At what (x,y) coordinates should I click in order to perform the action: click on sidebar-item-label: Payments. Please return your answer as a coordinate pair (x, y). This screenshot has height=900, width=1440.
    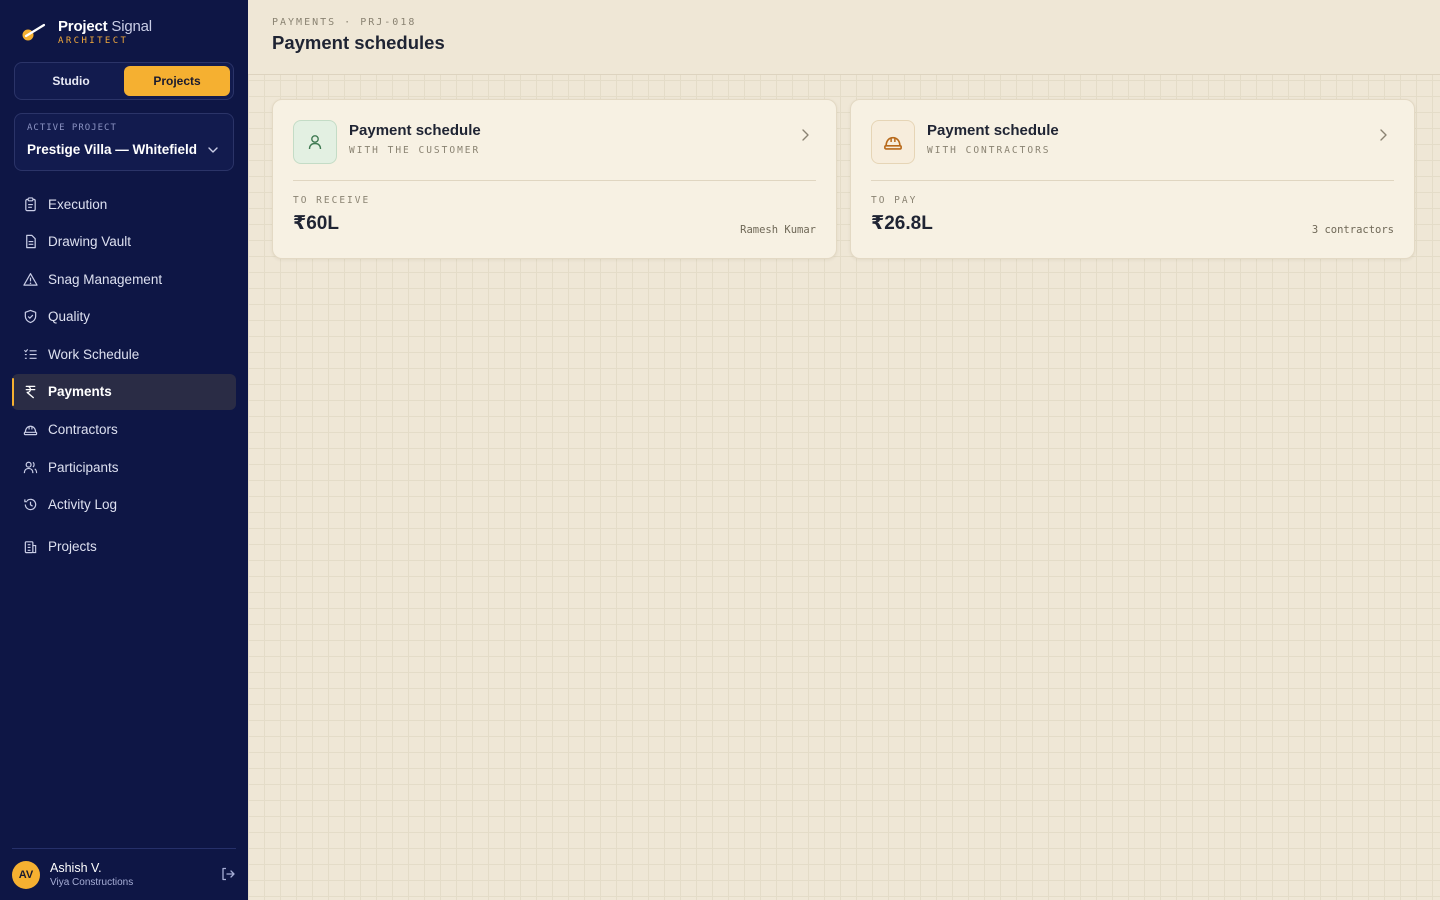
    Looking at the image, I should click on (80, 392).